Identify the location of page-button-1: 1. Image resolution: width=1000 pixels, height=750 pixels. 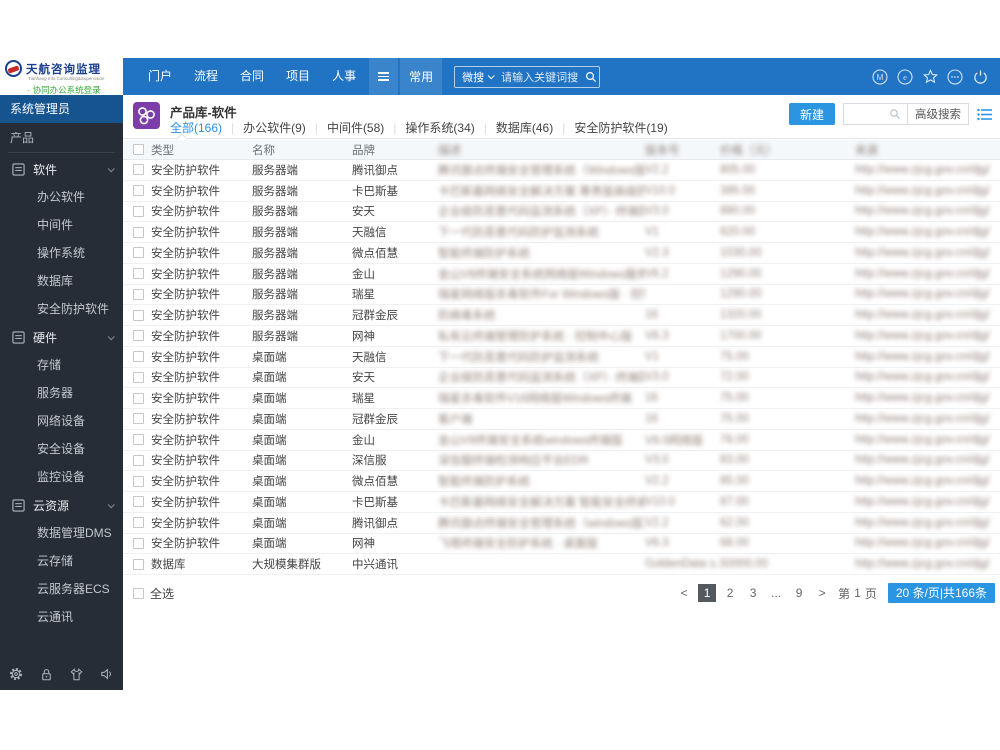
(707, 593).